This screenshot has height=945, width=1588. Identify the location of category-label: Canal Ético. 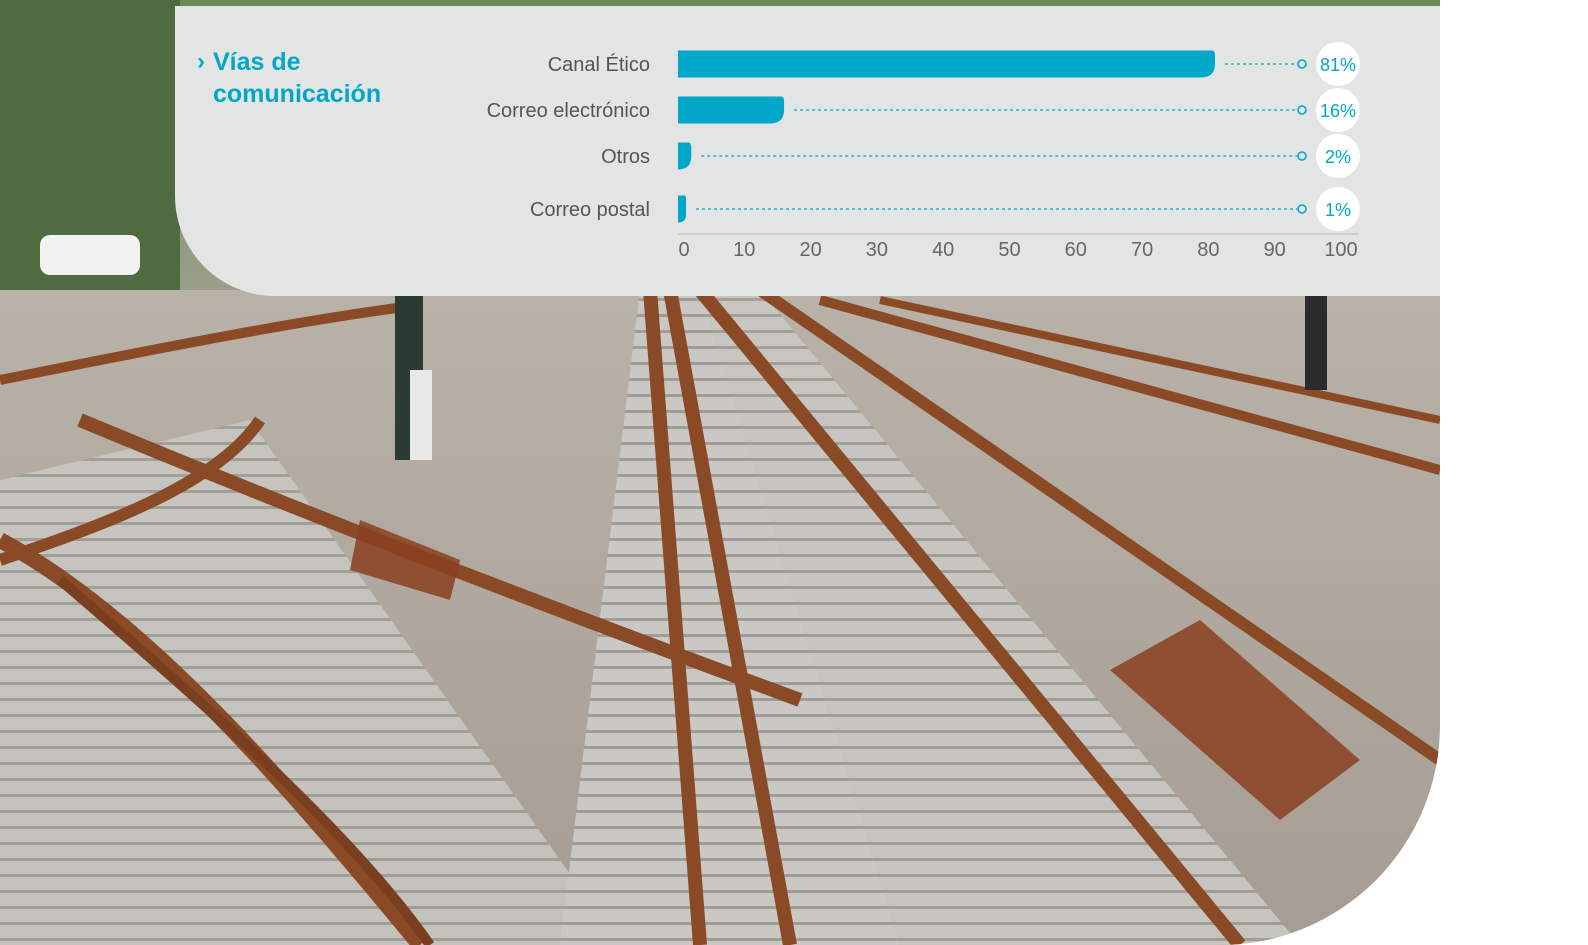
(599, 64).